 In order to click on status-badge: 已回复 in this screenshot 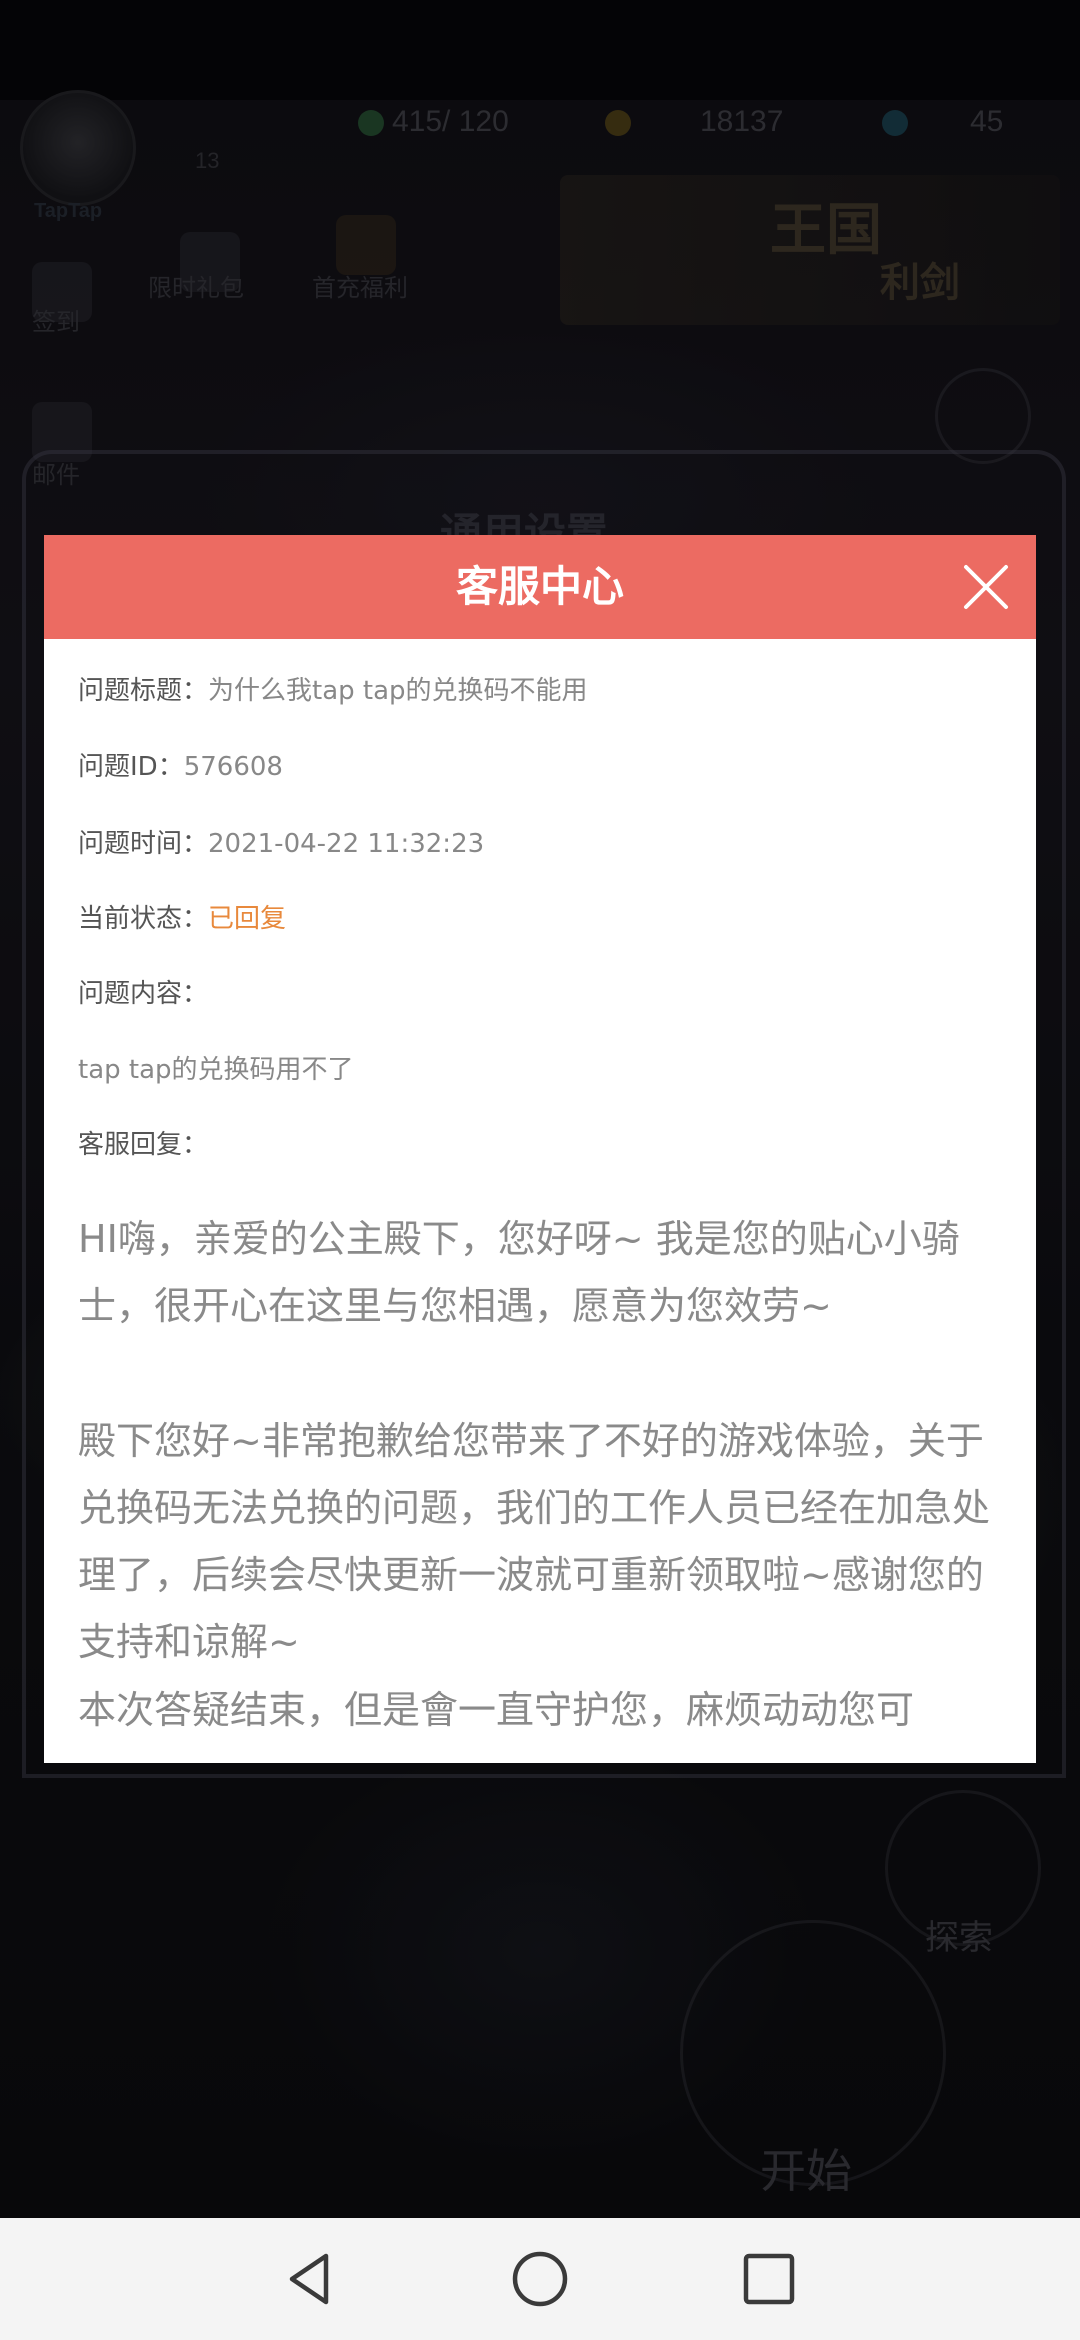, I will do `click(247, 919)`.